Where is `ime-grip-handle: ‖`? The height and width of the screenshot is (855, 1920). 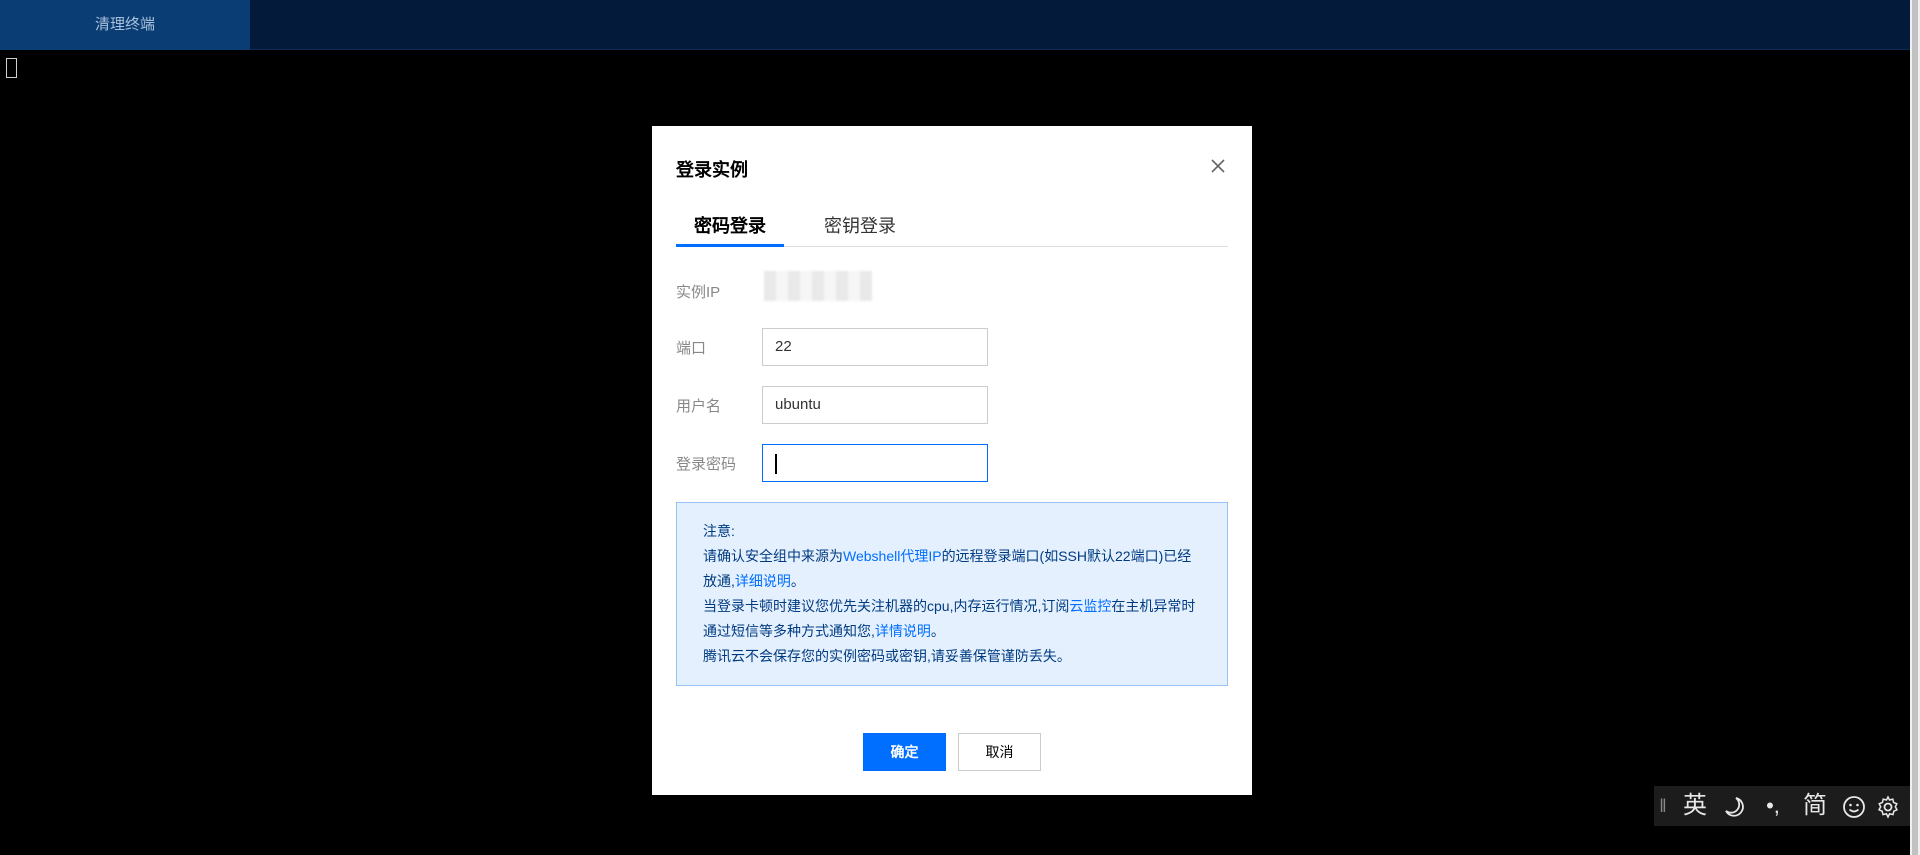 ime-grip-handle: ‖ is located at coordinates (1663, 806).